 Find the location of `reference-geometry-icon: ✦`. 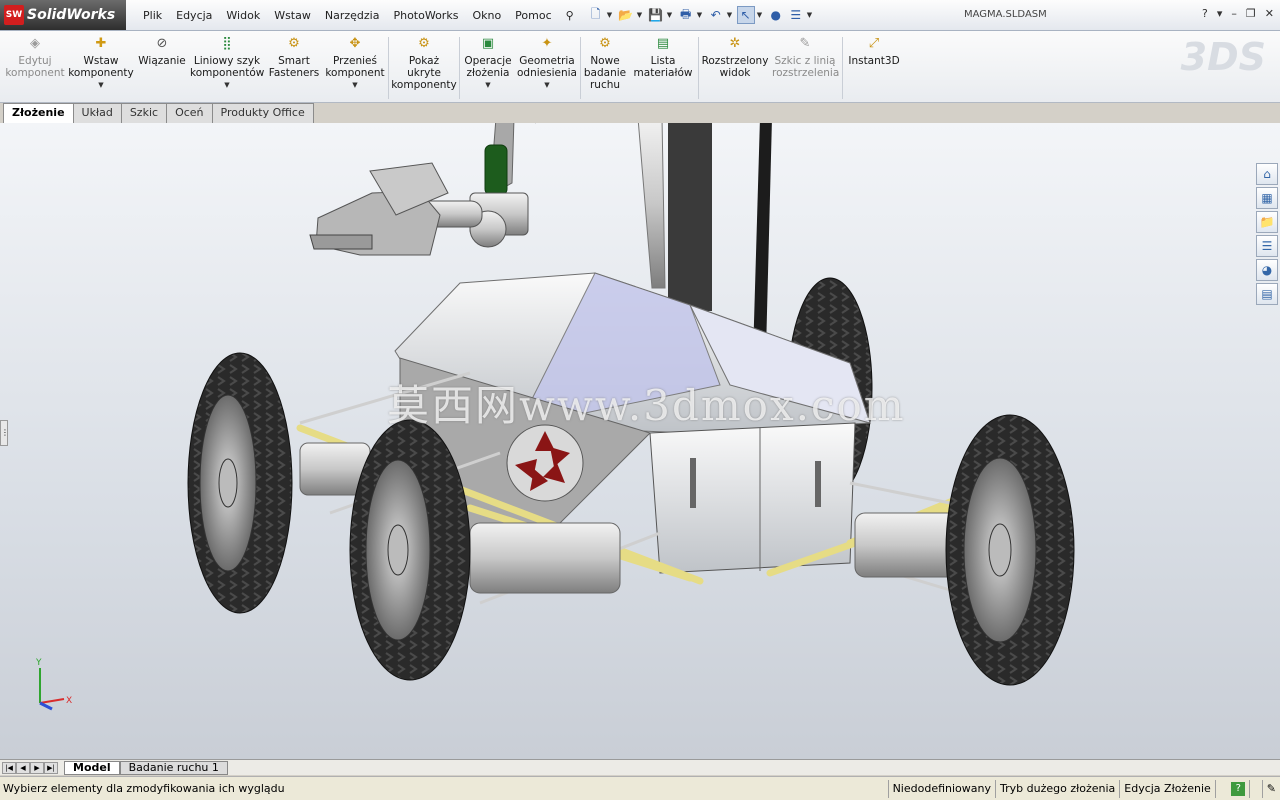

reference-geometry-icon: ✦ is located at coordinates (547, 43).